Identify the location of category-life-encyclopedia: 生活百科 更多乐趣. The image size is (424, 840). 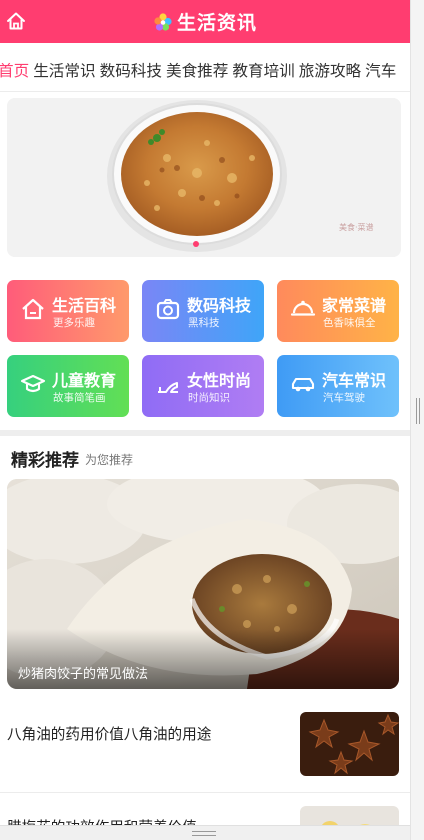
(68, 311).